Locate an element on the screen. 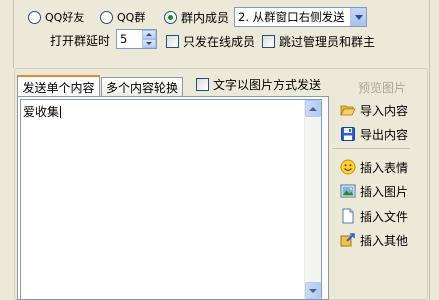 The width and height of the screenshot is (439, 300). checkbox-skip-admins-label: 跳过管理员和群主 is located at coordinates (327, 41).